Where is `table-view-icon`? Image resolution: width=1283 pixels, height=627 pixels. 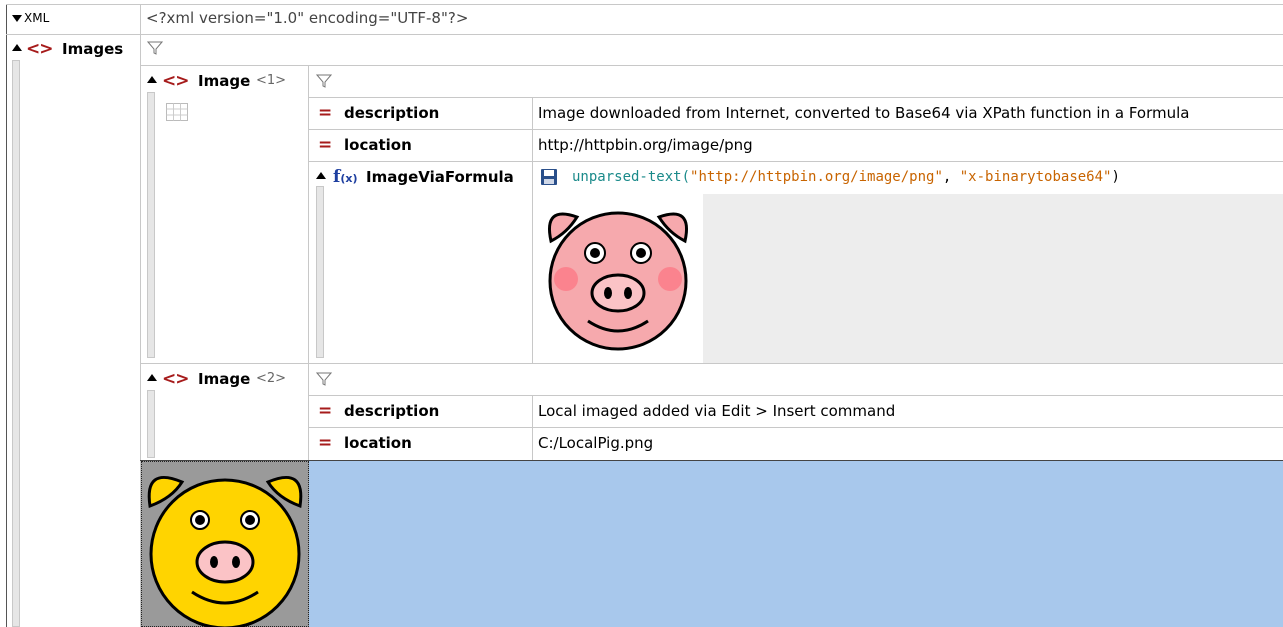 table-view-icon is located at coordinates (177, 112).